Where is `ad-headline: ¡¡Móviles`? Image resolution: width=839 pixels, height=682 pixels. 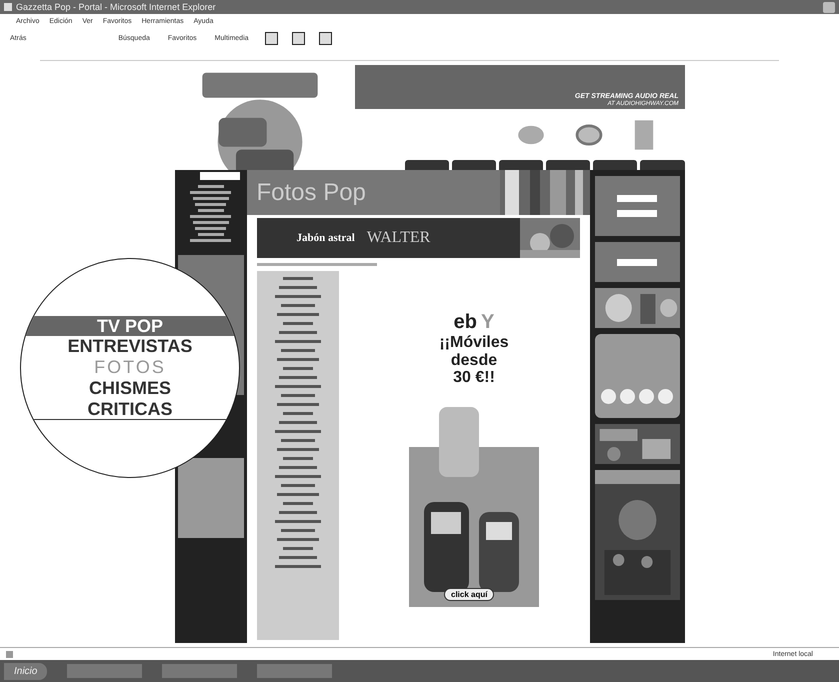
ad-headline: ¡¡Móviles is located at coordinates (474, 343).